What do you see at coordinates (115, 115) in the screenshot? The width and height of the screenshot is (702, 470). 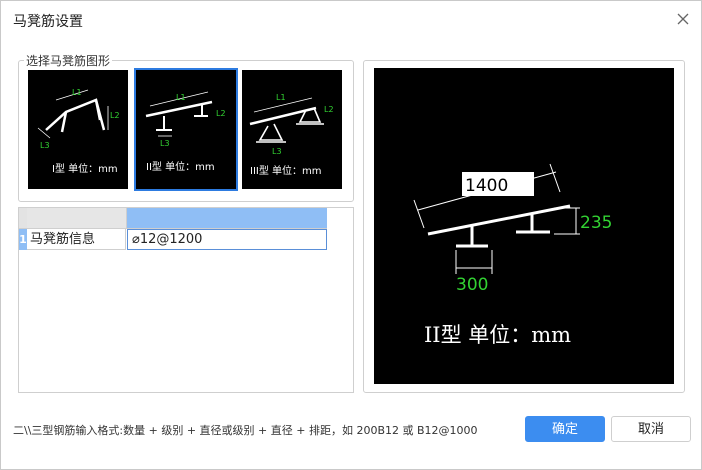 I see `shape1-l2-label: L2` at bounding box center [115, 115].